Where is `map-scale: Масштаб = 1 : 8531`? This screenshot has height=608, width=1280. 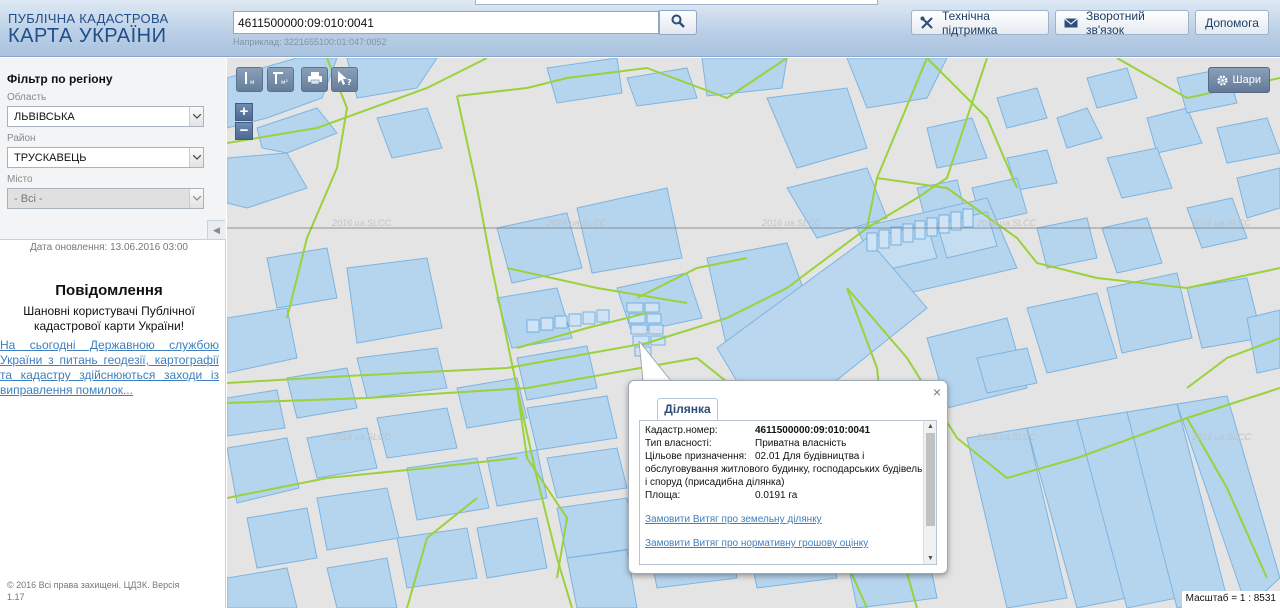
map-scale: Масштаб = 1 : 8531 is located at coordinates (1230, 599).